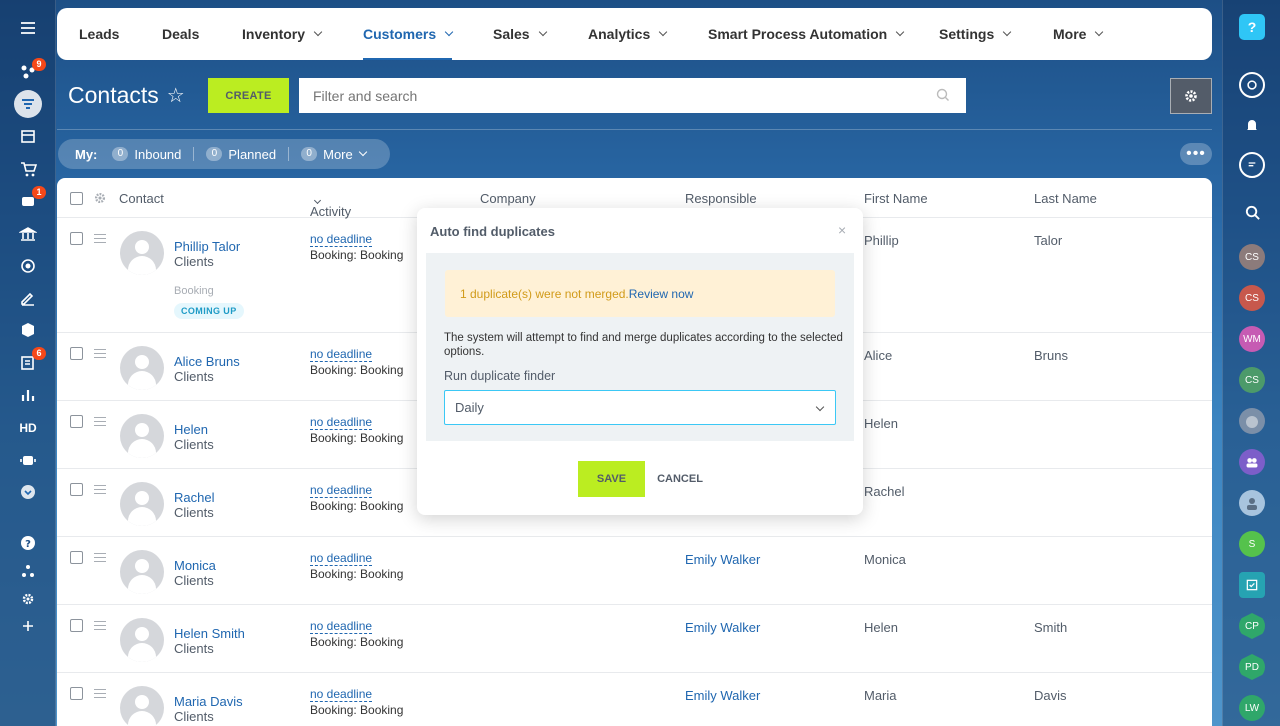 The image size is (1280, 726). Describe the element at coordinates (191, 429) in the screenshot. I see `contact-name-link: Helen` at that location.